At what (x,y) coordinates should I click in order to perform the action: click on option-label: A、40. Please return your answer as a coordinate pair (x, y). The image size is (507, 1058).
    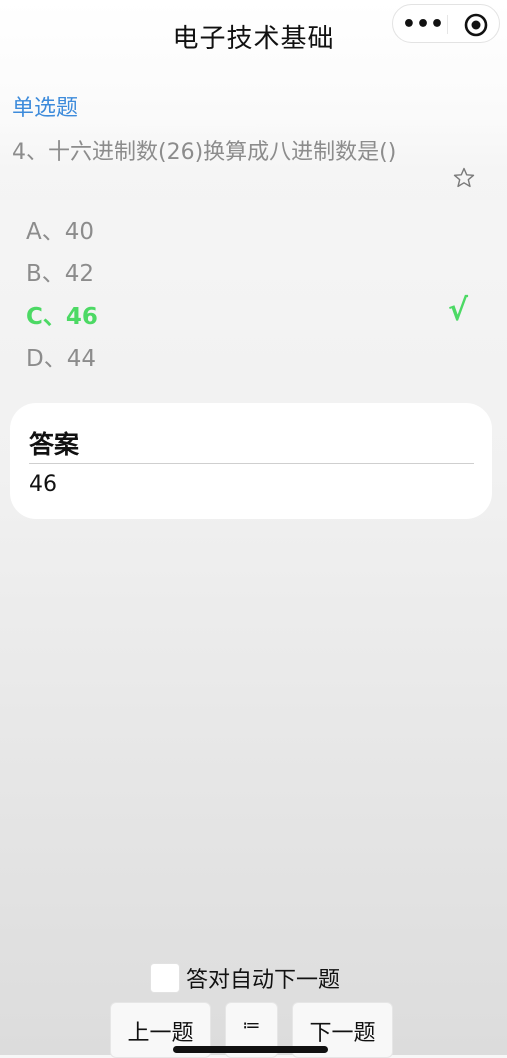
    Looking at the image, I should click on (60, 232).